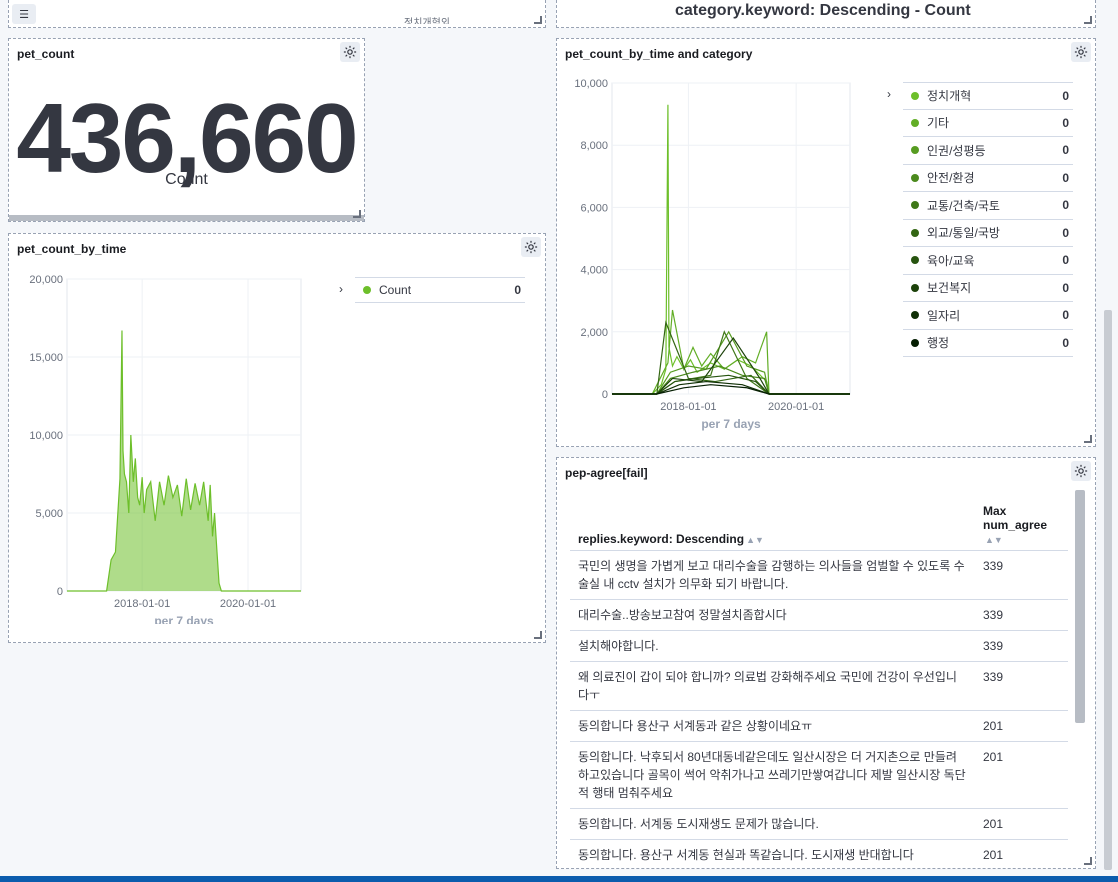  I want to click on cell-reply: 동의합니다. 용산구 서계동 현실과 똑같습니다. 도시재생 반대합니다, so click(772, 850).